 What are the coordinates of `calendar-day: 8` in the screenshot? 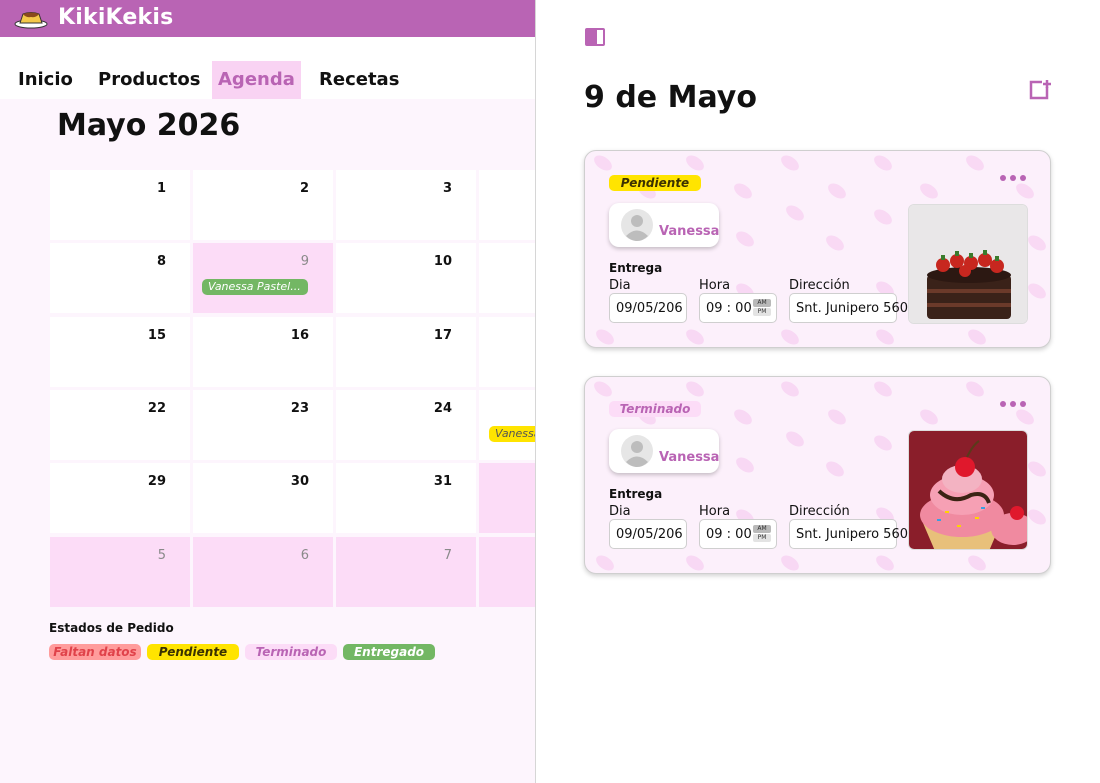 It's located at (120, 278).